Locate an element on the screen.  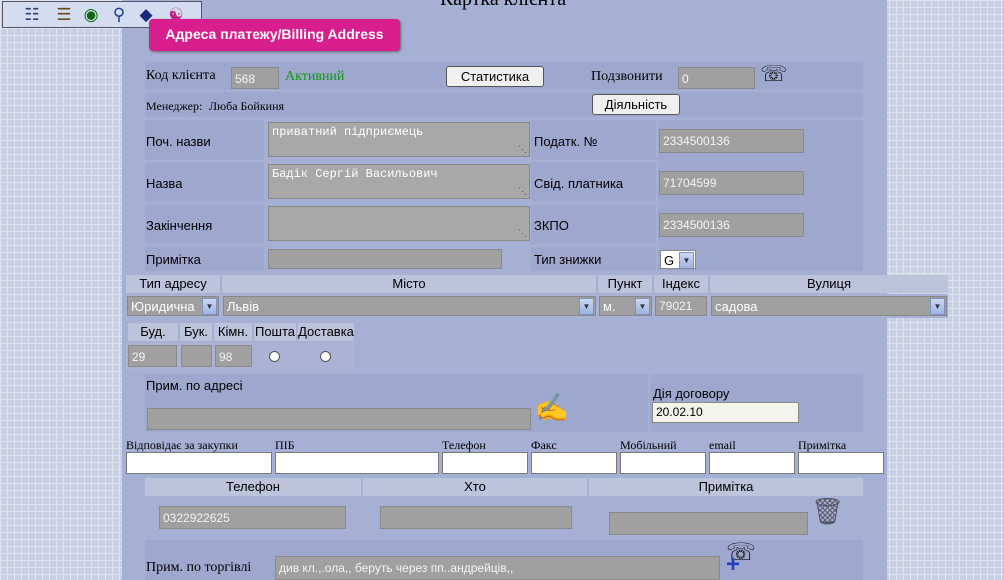
phones-note-field is located at coordinates (708, 523).